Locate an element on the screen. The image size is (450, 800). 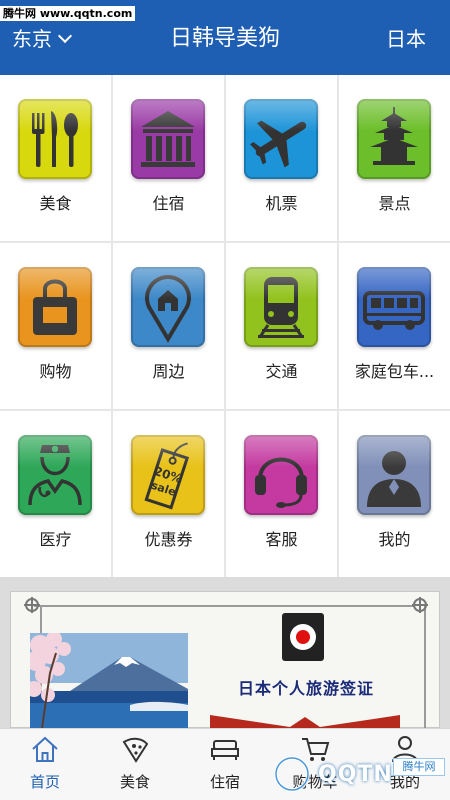
train-icon is located at coordinates (281, 307).